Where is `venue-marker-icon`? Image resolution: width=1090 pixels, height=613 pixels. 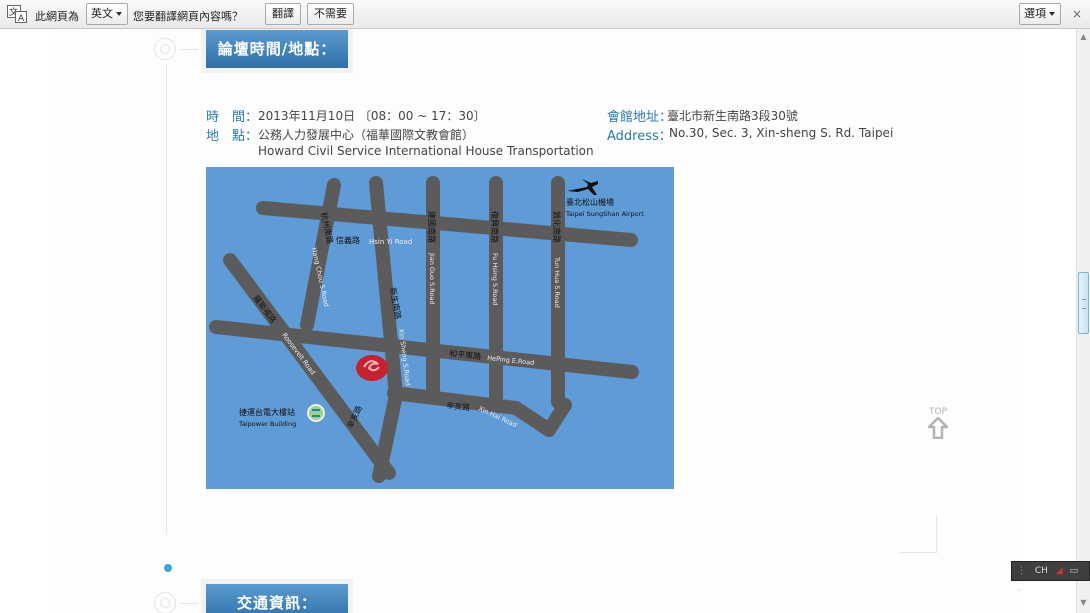
venue-marker-icon is located at coordinates (372, 368).